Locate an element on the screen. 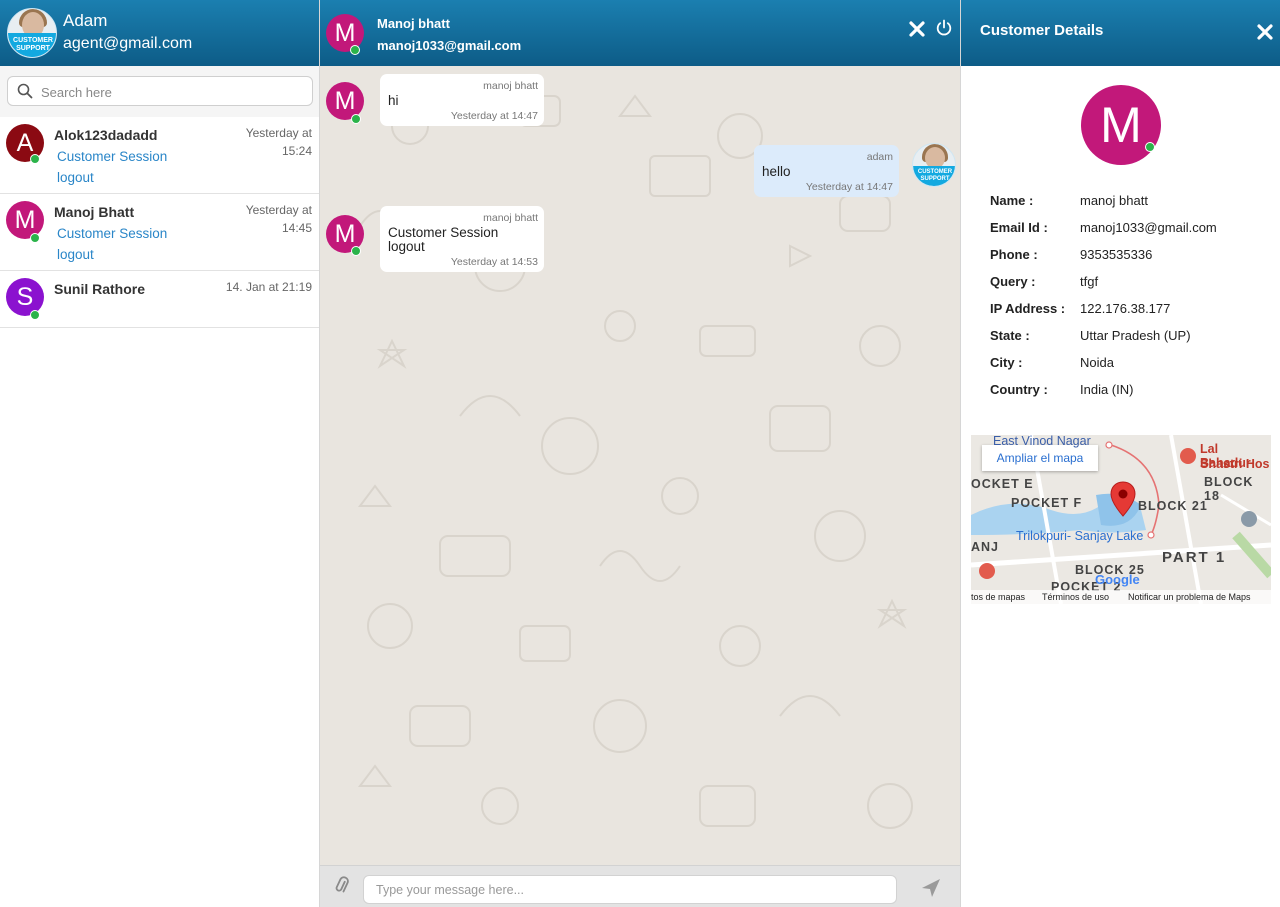  details-header: Customer Details is located at coordinates (1120, 33).